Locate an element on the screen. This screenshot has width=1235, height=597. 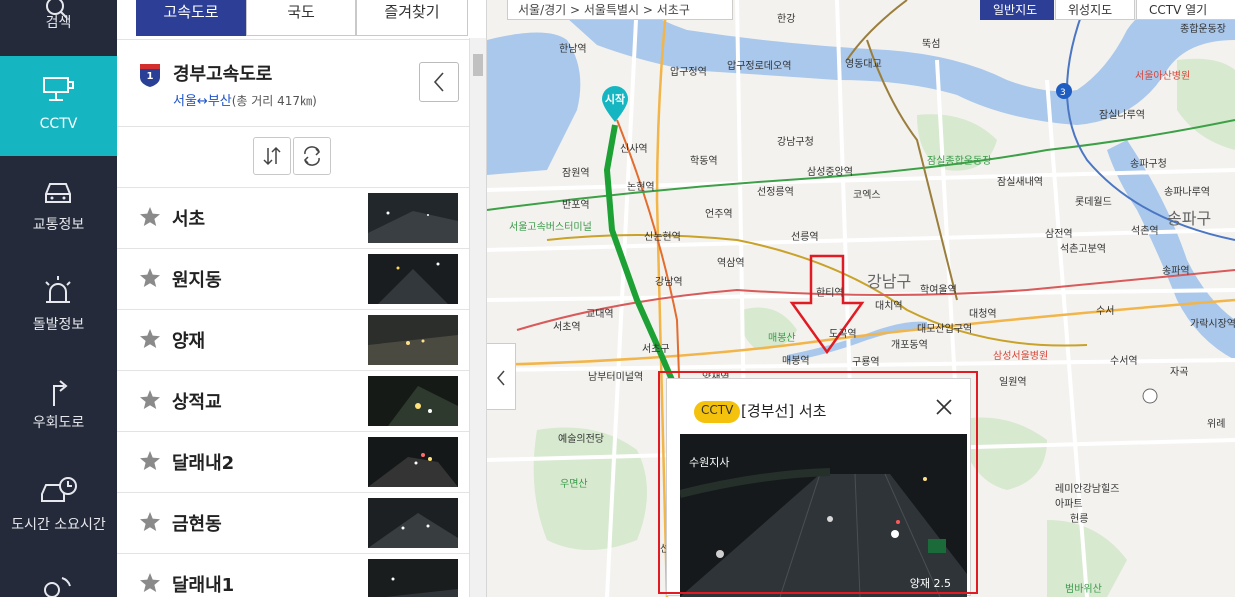
map-label: 구룡역 is located at coordinates (866, 362).